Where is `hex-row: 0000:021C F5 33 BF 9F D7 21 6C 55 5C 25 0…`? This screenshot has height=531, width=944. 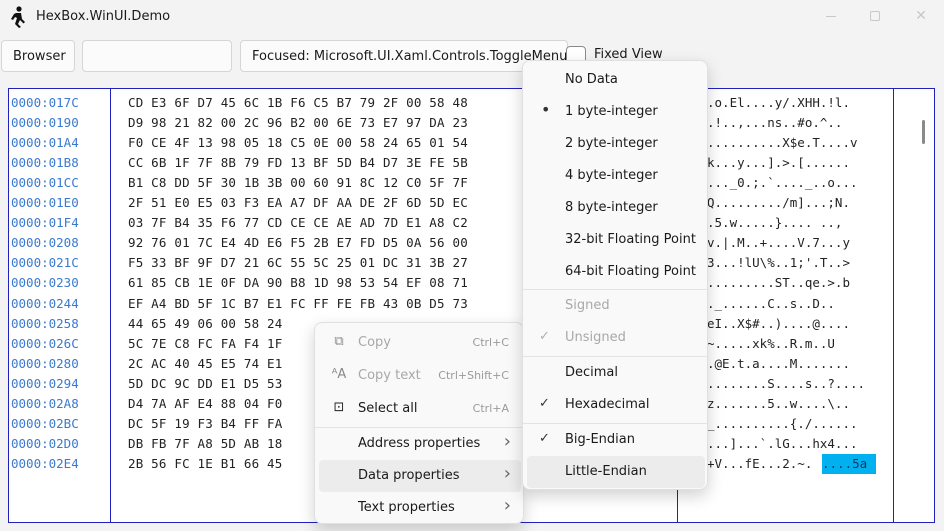
hex-row: 0000:021C F5 33 BF 9F D7 21 6C 55 5C 25 0… is located at coordinates (471, 263).